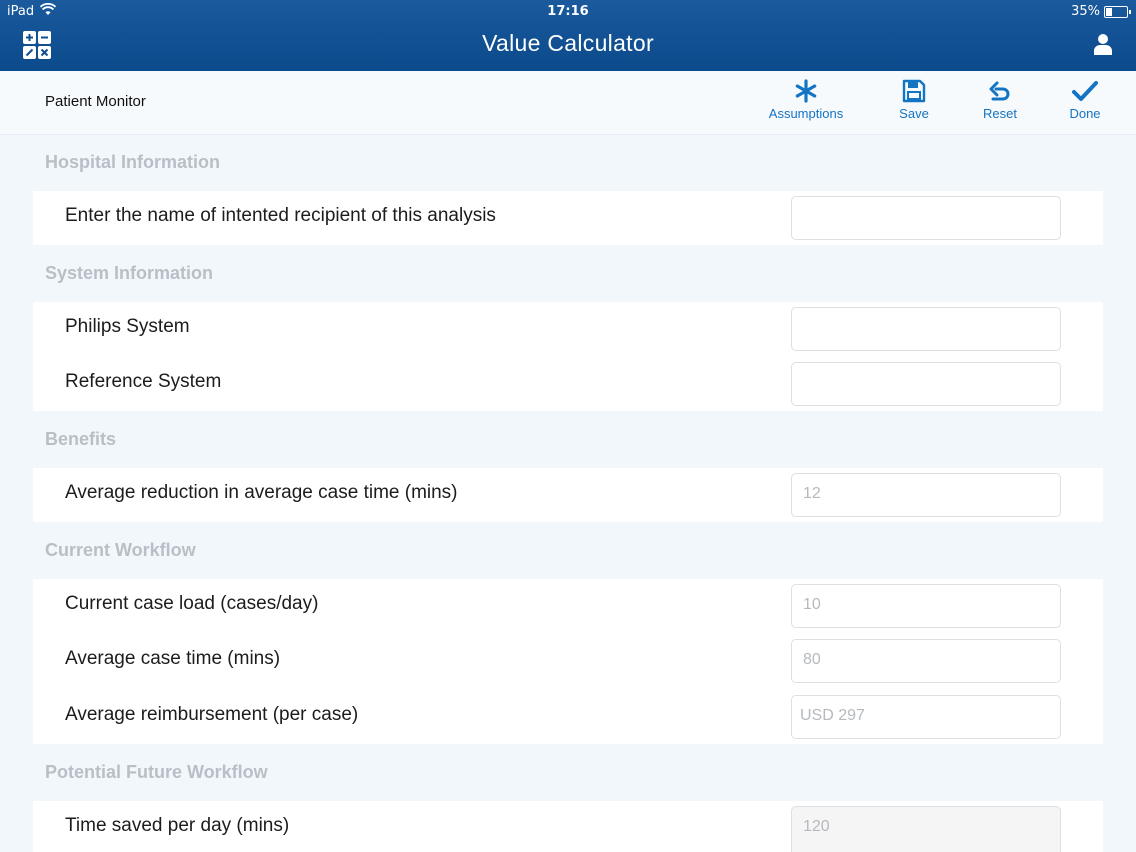 Image resolution: width=1136 pixels, height=852 pixels. I want to click on save-button: Save, so click(914, 100).